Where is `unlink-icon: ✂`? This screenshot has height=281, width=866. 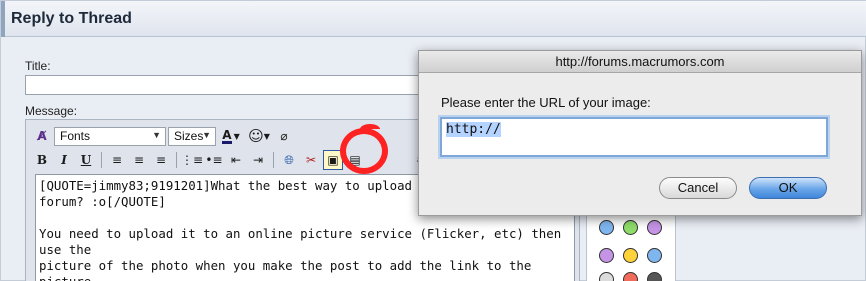 unlink-icon: ✂ is located at coordinates (311, 160).